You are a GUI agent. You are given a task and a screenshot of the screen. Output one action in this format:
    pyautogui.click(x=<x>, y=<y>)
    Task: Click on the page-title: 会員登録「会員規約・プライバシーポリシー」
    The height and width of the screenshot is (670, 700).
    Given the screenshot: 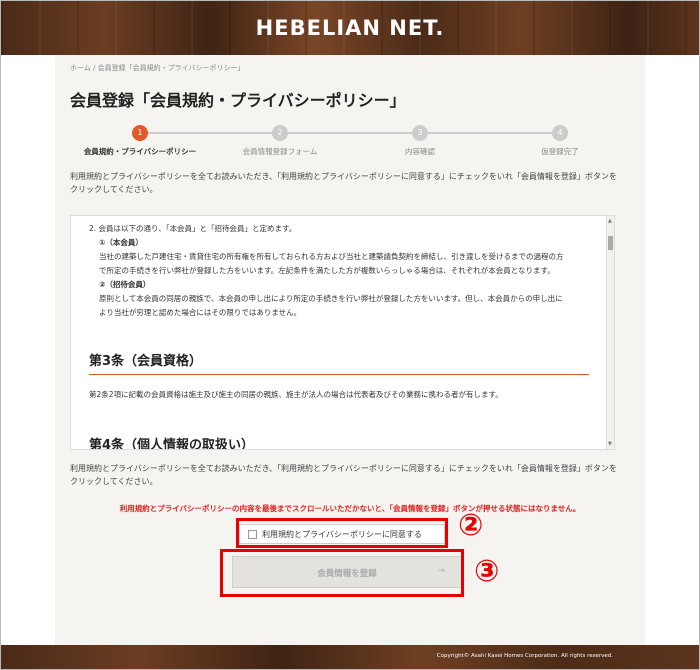 What is the action you would take?
    pyautogui.click(x=238, y=100)
    